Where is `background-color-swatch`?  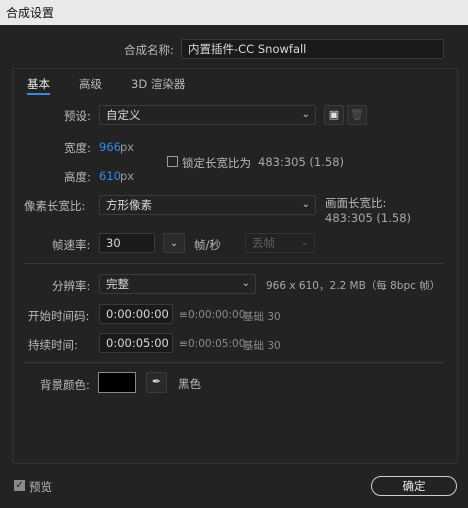
background-color-swatch is located at coordinates (117, 382).